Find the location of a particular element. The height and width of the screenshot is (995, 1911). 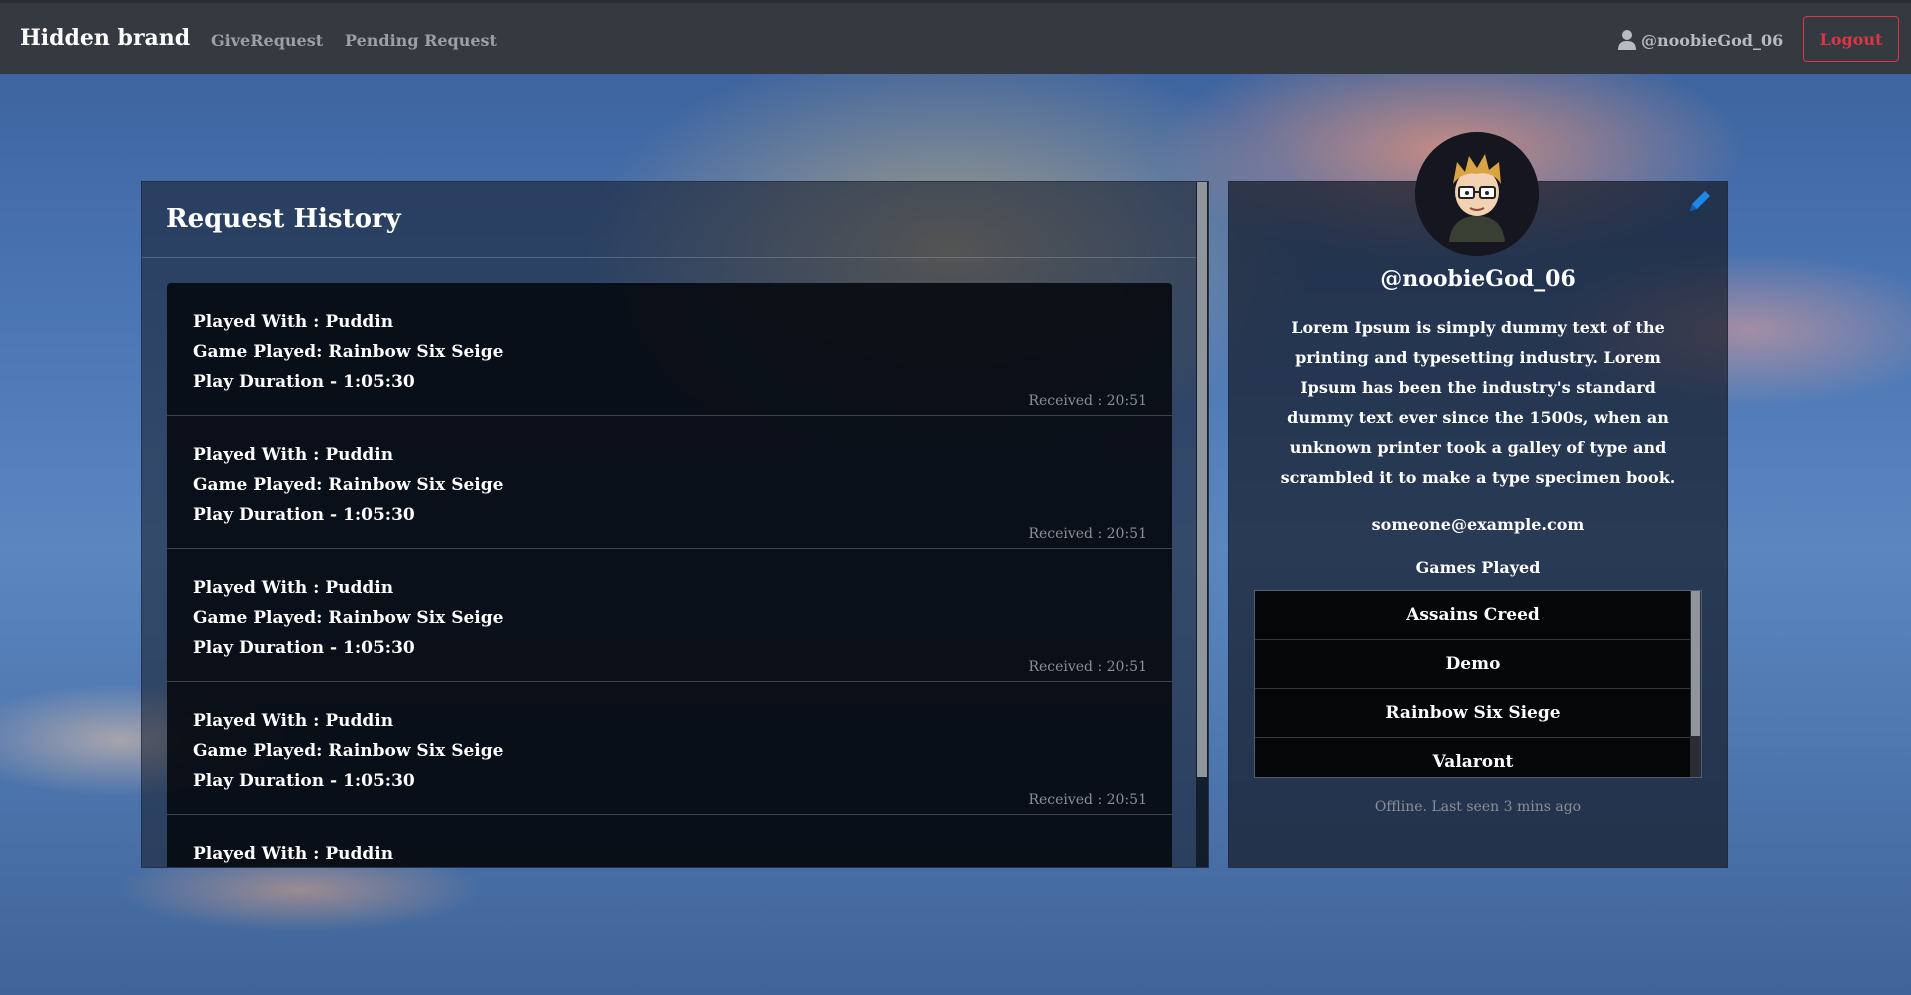

list-item: Played With : Puddin is located at coordinates (669, 841).